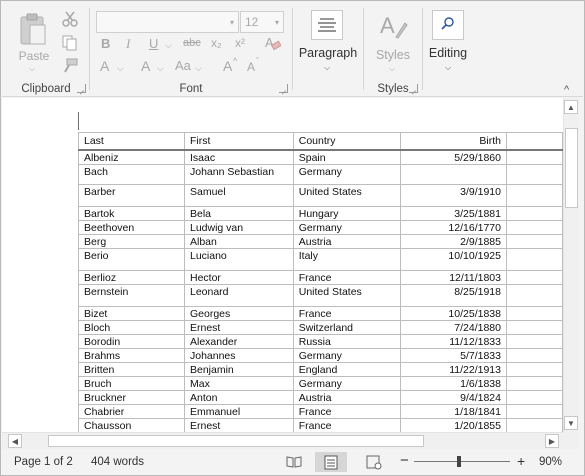 The height and width of the screenshot is (476, 585). What do you see at coordinates (453, 277) in the screenshot?
I see `table-cell: 12/11/1803` at bounding box center [453, 277].